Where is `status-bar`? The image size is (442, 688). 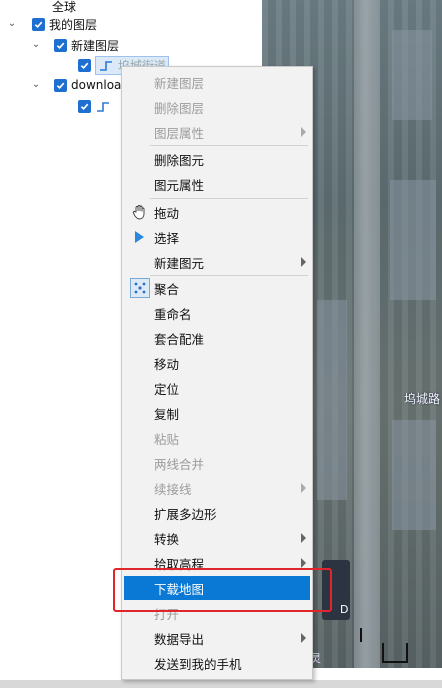 status-bar is located at coordinates (221, 684).